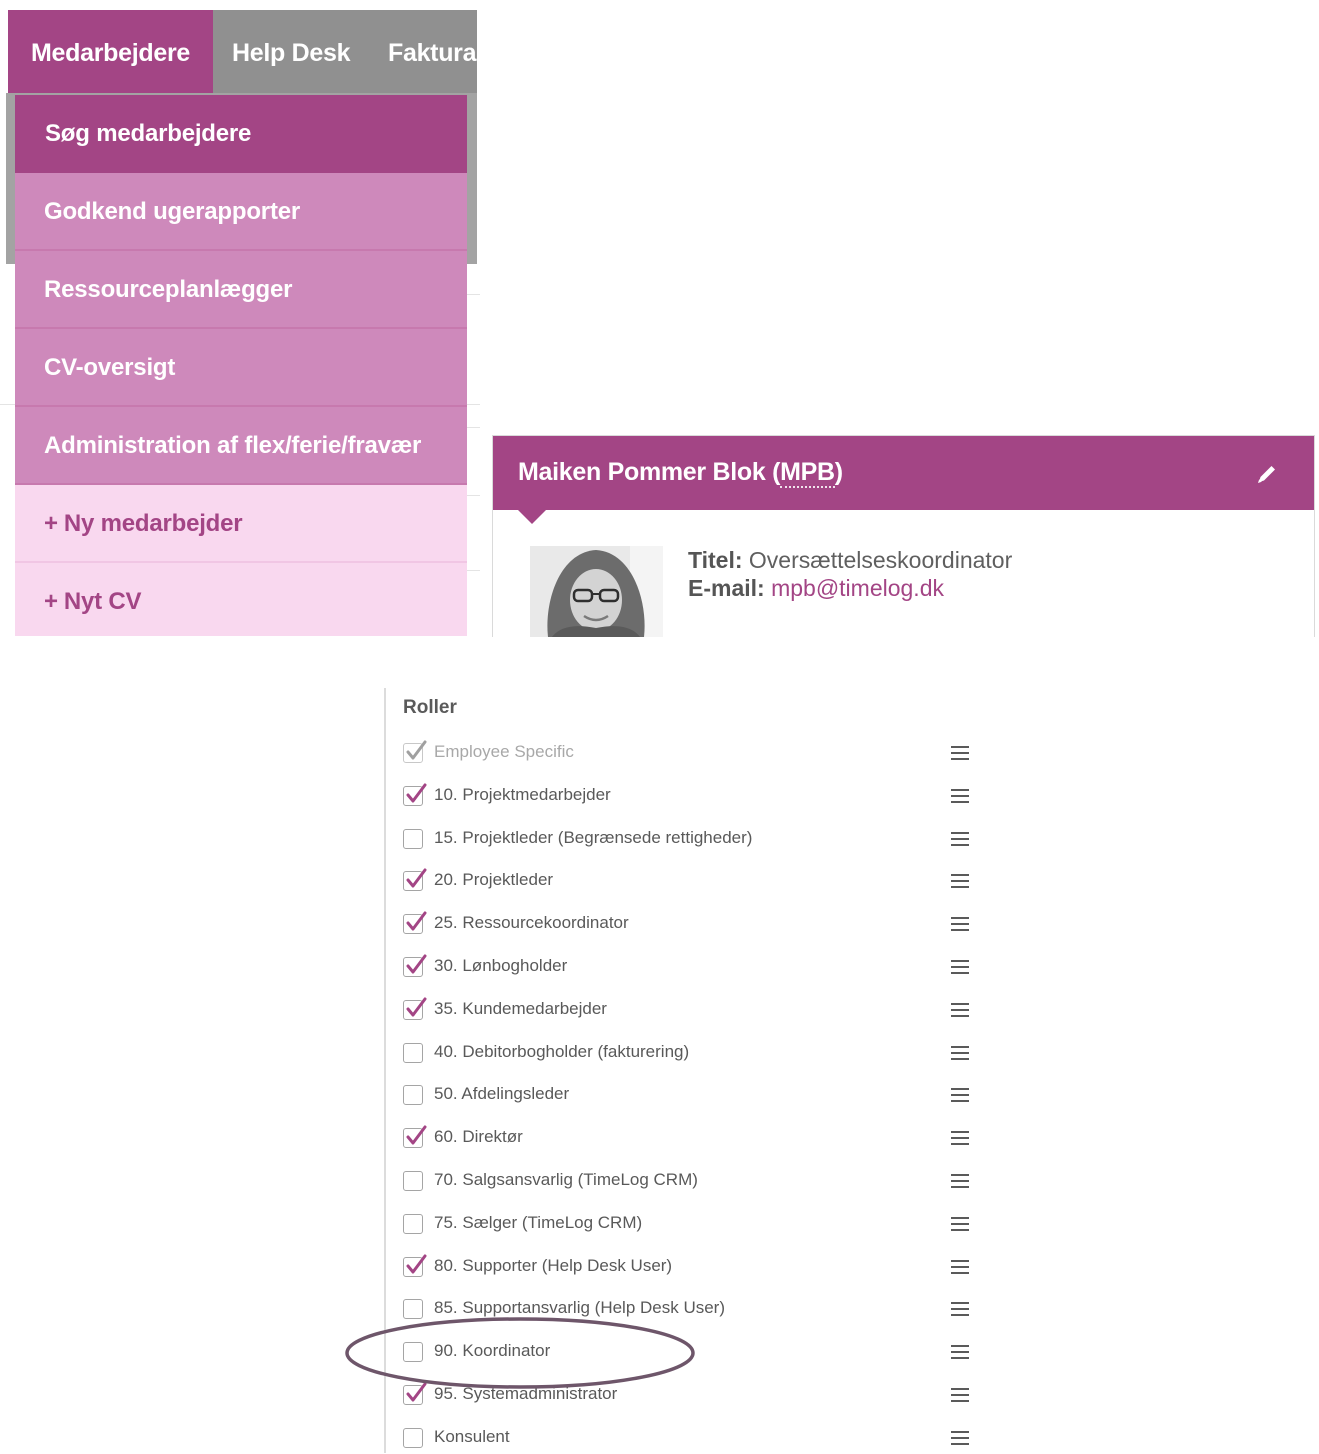  What do you see at coordinates (693, 1266) in the screenshot?
I see `role-row: 80. Supporter (Help Desk User)` at bounding box center [693, 1266].